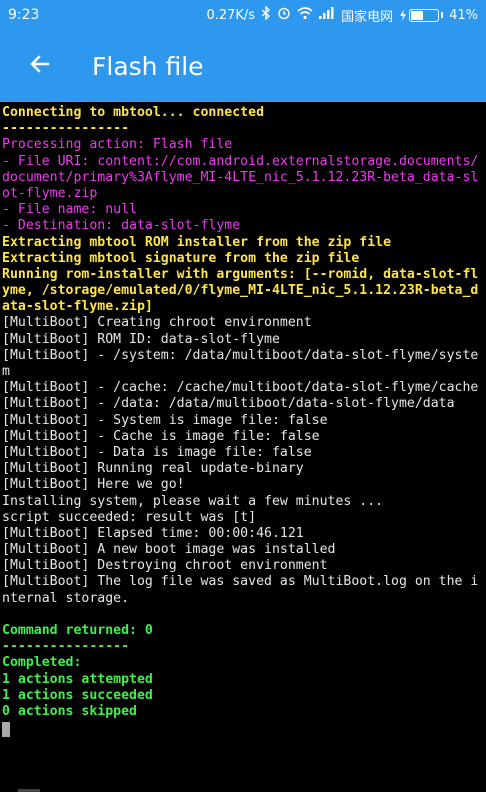  Describe the element at coordinates (231, 15) in the screenshot. I see `network-speed: 0.27K/s` at that location.